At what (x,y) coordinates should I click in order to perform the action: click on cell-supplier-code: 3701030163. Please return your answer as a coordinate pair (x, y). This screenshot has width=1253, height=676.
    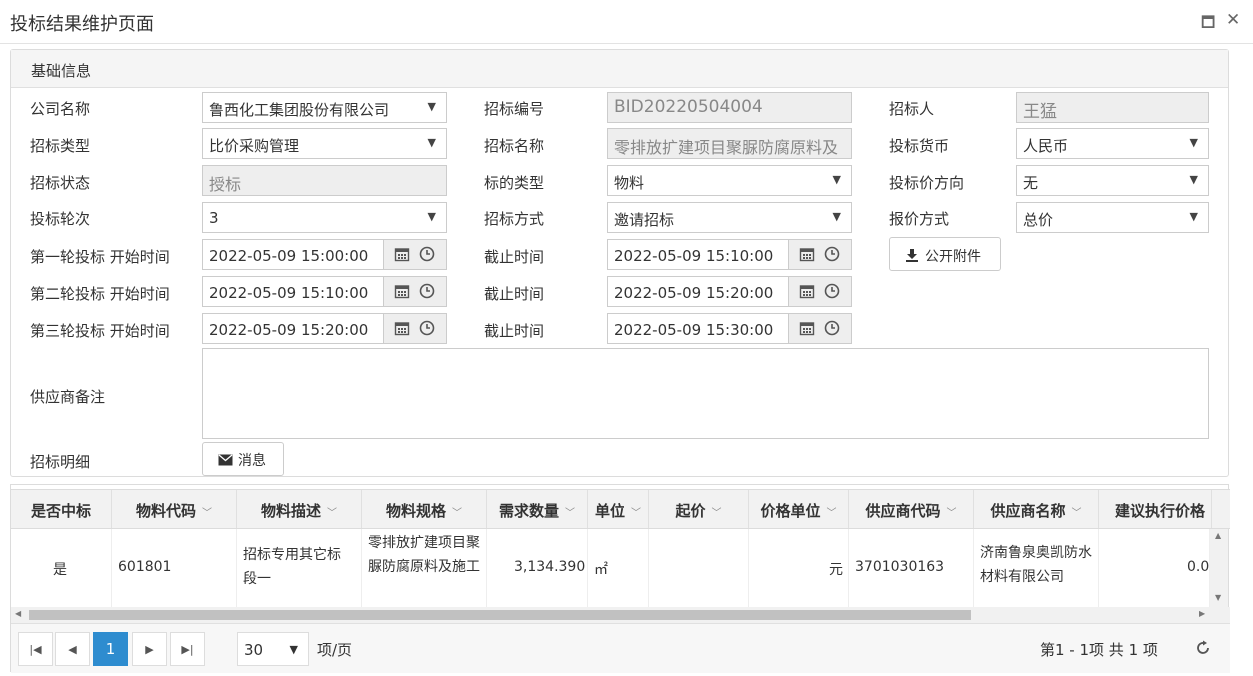
    Looking at the image, I should click on (911, 568).